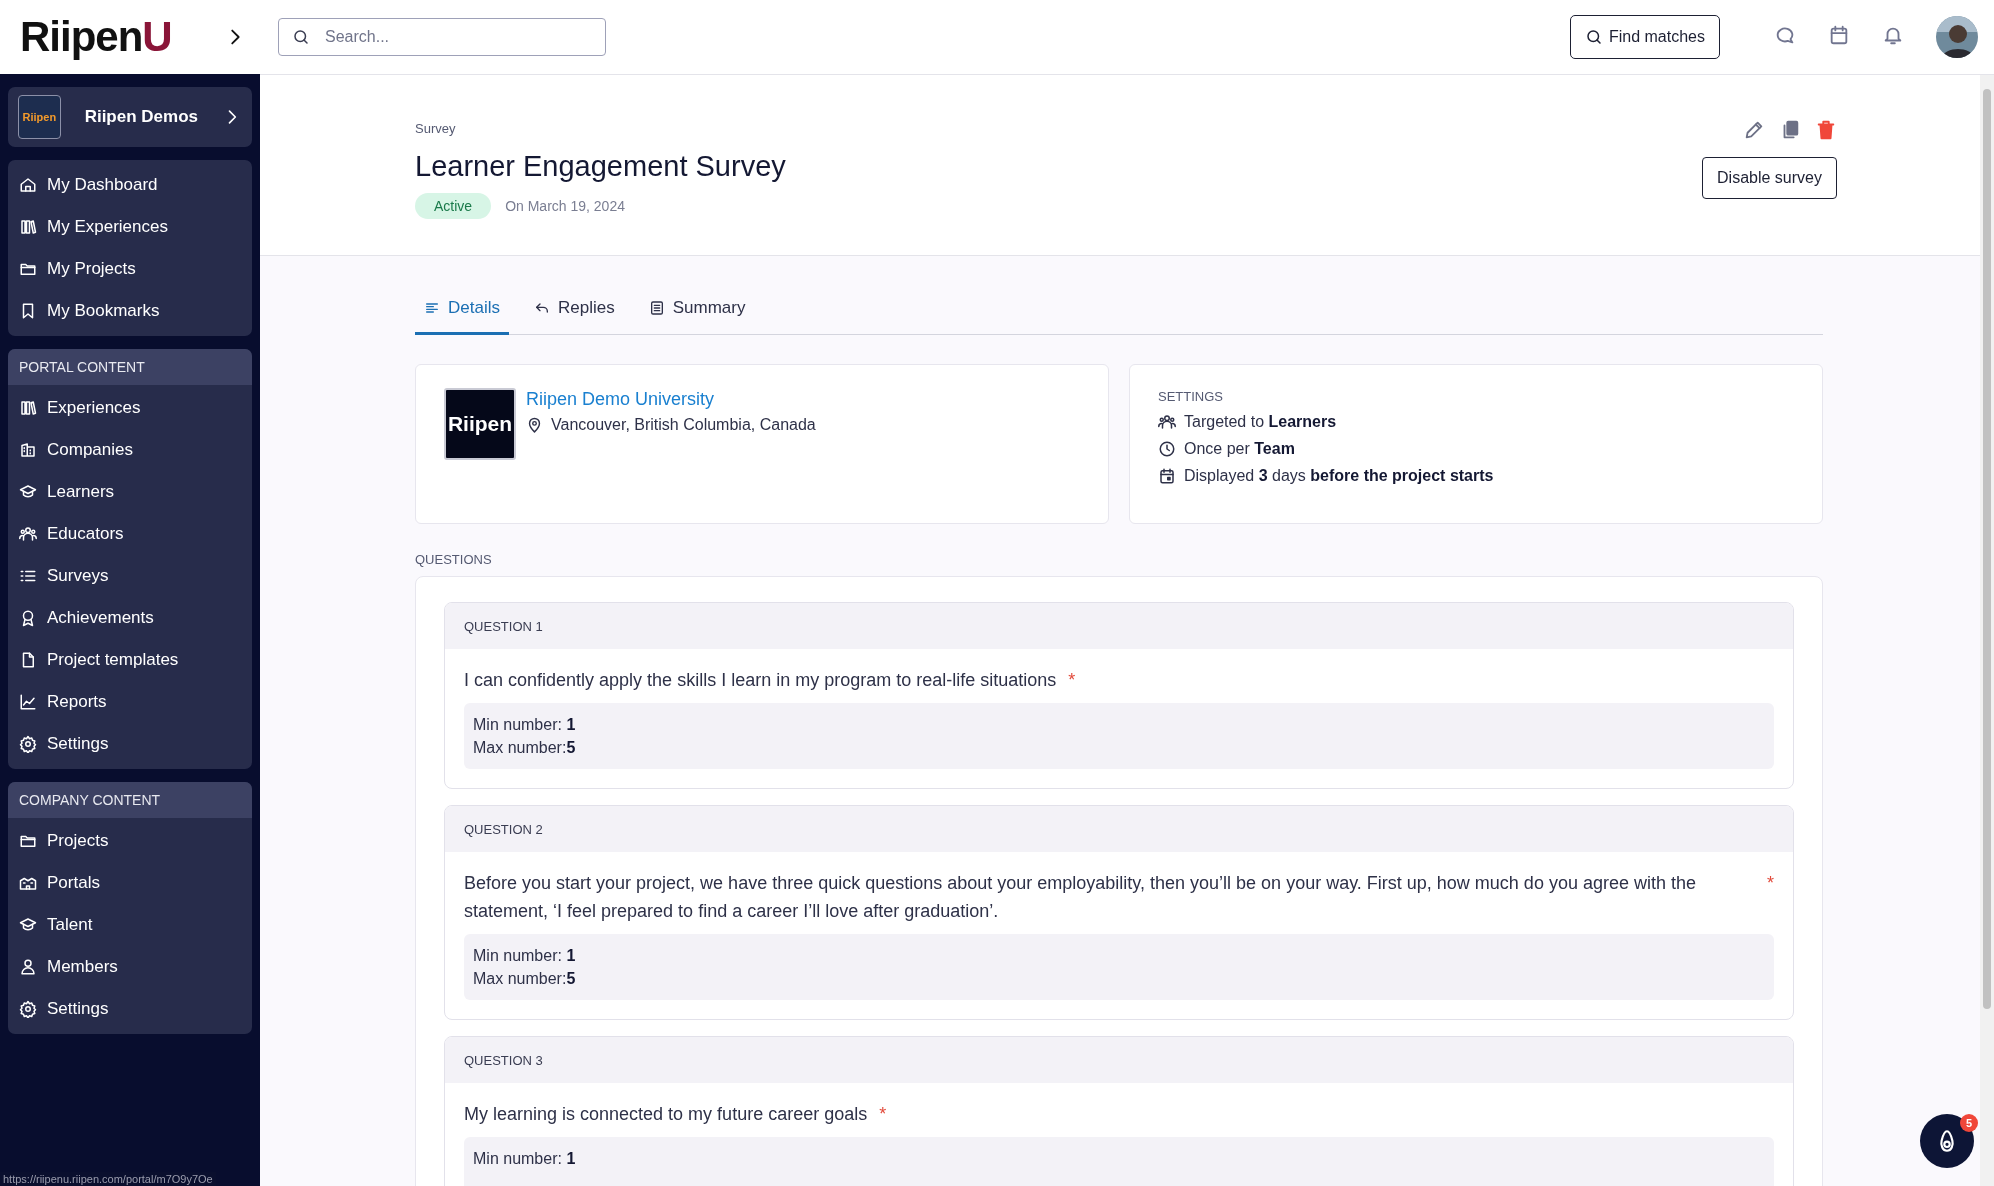  What do you see at coordinates (666, 1114) in the screenshot?
I see `question-text: My learning is connected to my future career goals` at bounding box center [666, 1114].